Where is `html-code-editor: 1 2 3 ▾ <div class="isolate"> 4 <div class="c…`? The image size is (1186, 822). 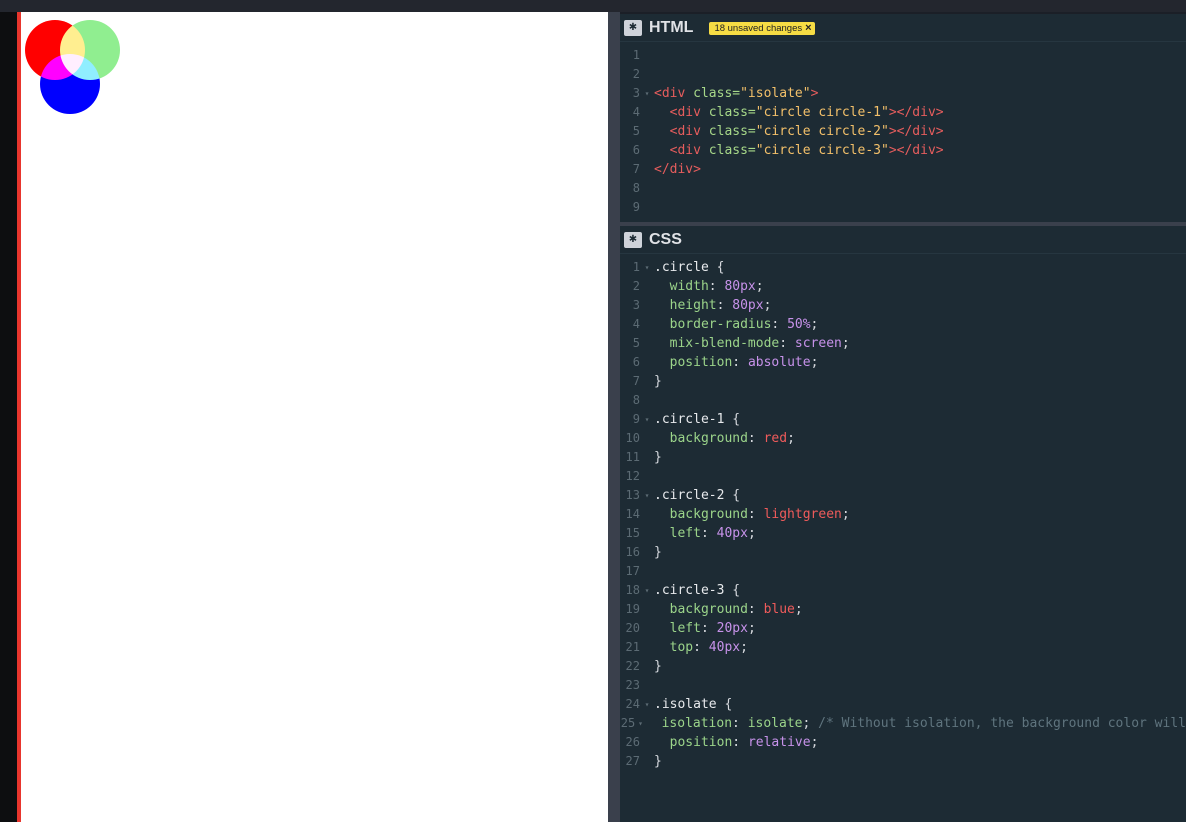 html-code-editor: 1 2 3 ▾ <div class="isolate"> 4 <div class="c… is located at coordinates (903, 129).